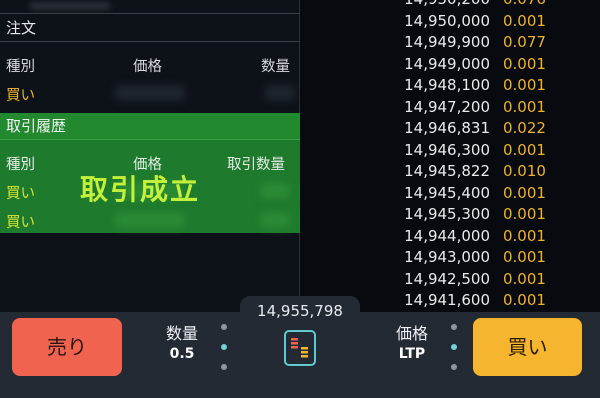 The image size is (600, 398). I want to click on price-value: 14,950,200, so click(430, 5).